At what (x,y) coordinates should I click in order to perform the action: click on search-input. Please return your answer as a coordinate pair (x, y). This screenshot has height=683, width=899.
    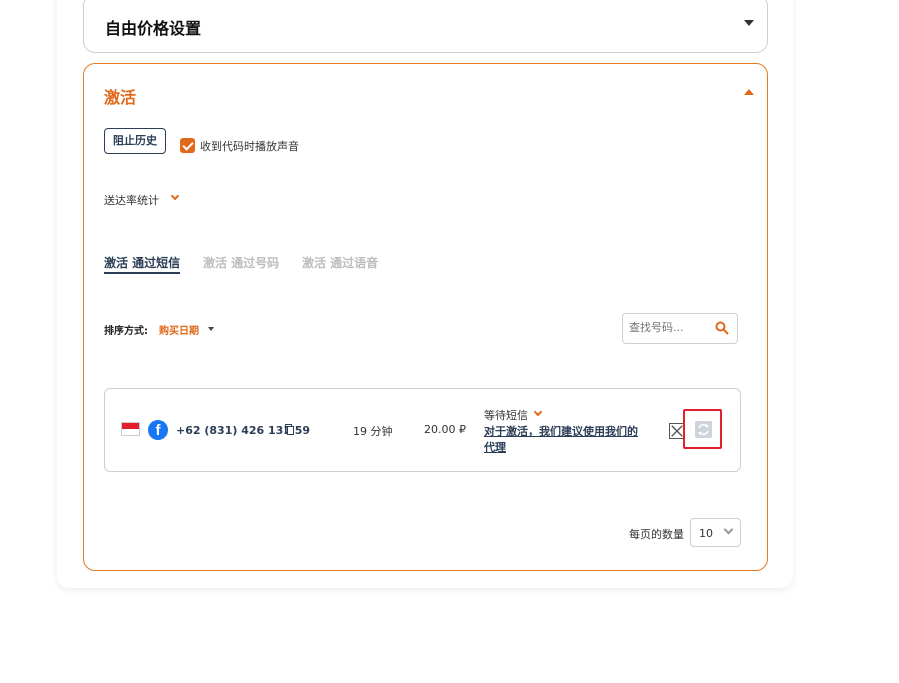
    Looking at the image, I should click on (669, 327).